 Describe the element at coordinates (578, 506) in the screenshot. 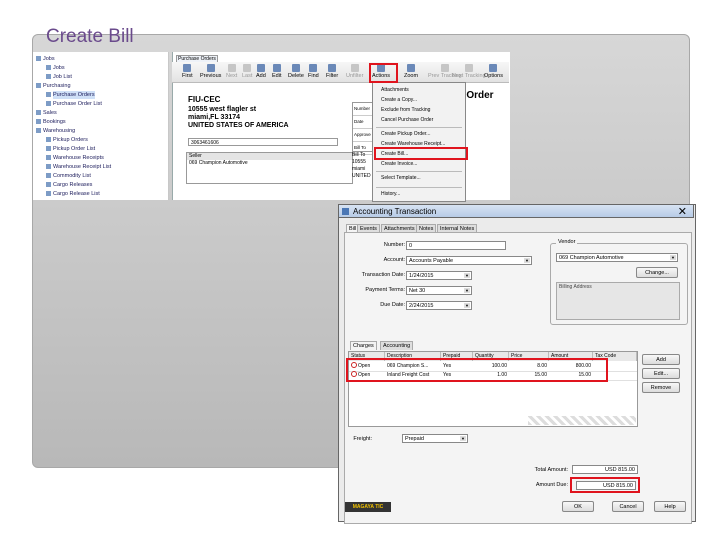

I see `ok-button: OK` at that location.